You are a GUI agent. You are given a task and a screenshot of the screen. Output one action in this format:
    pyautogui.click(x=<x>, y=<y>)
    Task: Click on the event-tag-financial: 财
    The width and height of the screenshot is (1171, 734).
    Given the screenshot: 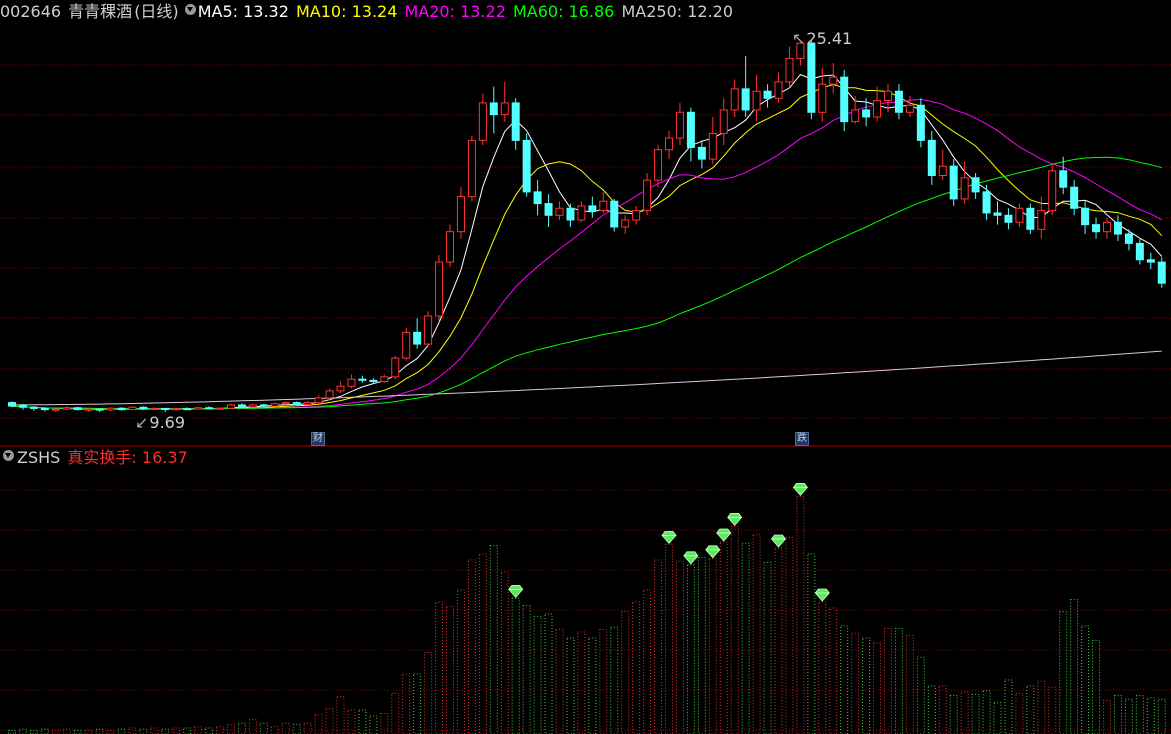 What is the action you would take?
    pyautogui.click(x=318, y=439)
    